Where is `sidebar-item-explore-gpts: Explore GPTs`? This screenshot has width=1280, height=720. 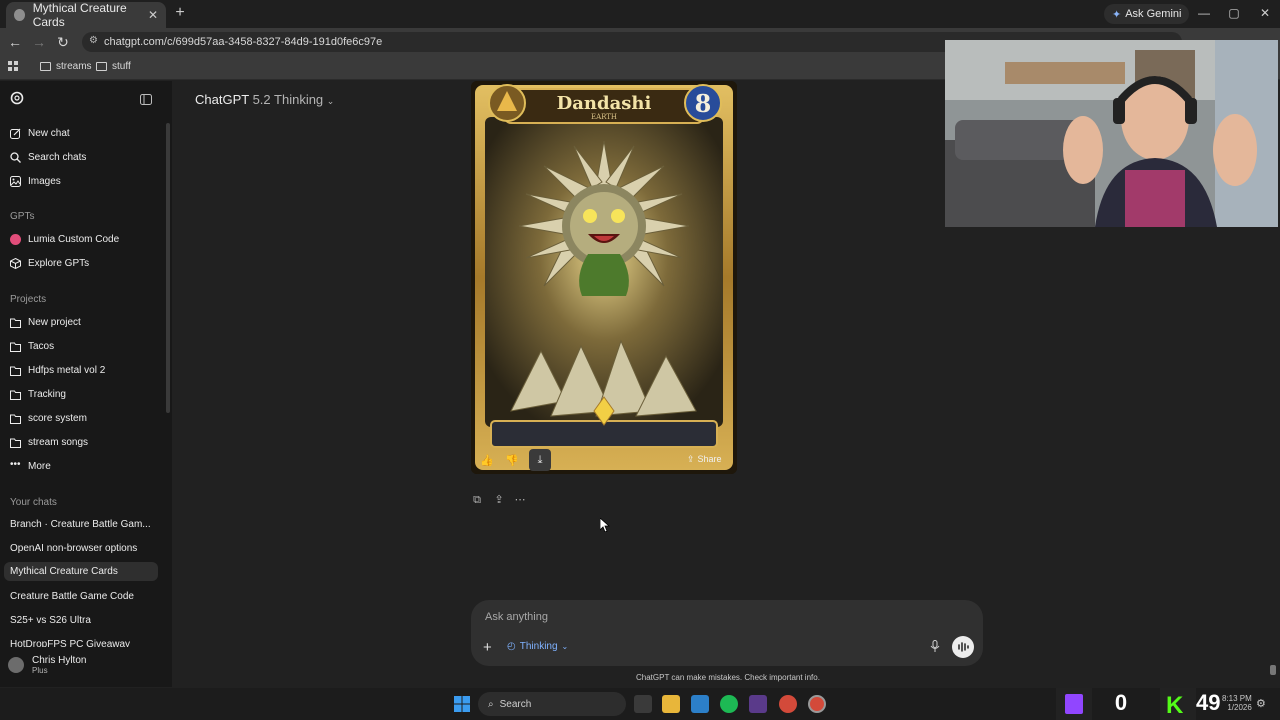
sidebar-item-explore-gpts: Explore GPTs is located at coordinates (85, 263).